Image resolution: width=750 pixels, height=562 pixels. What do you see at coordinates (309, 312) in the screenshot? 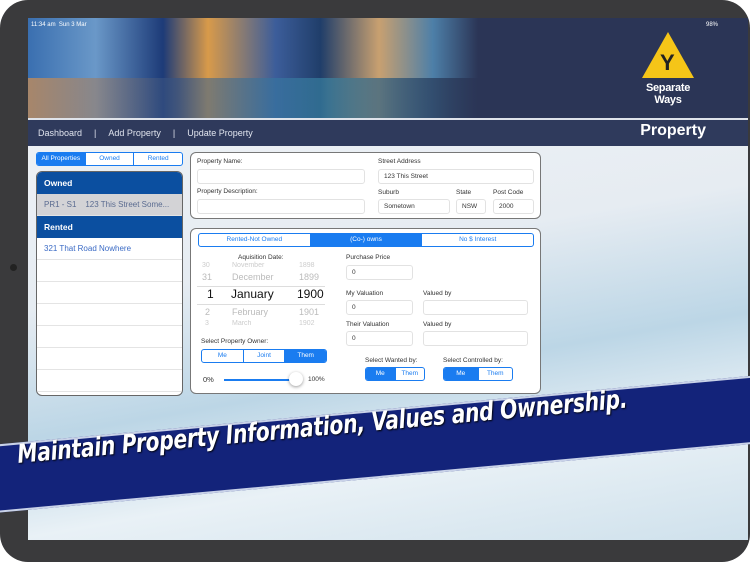
I see `picker-year: 1901` at bounding box center [309, 312].